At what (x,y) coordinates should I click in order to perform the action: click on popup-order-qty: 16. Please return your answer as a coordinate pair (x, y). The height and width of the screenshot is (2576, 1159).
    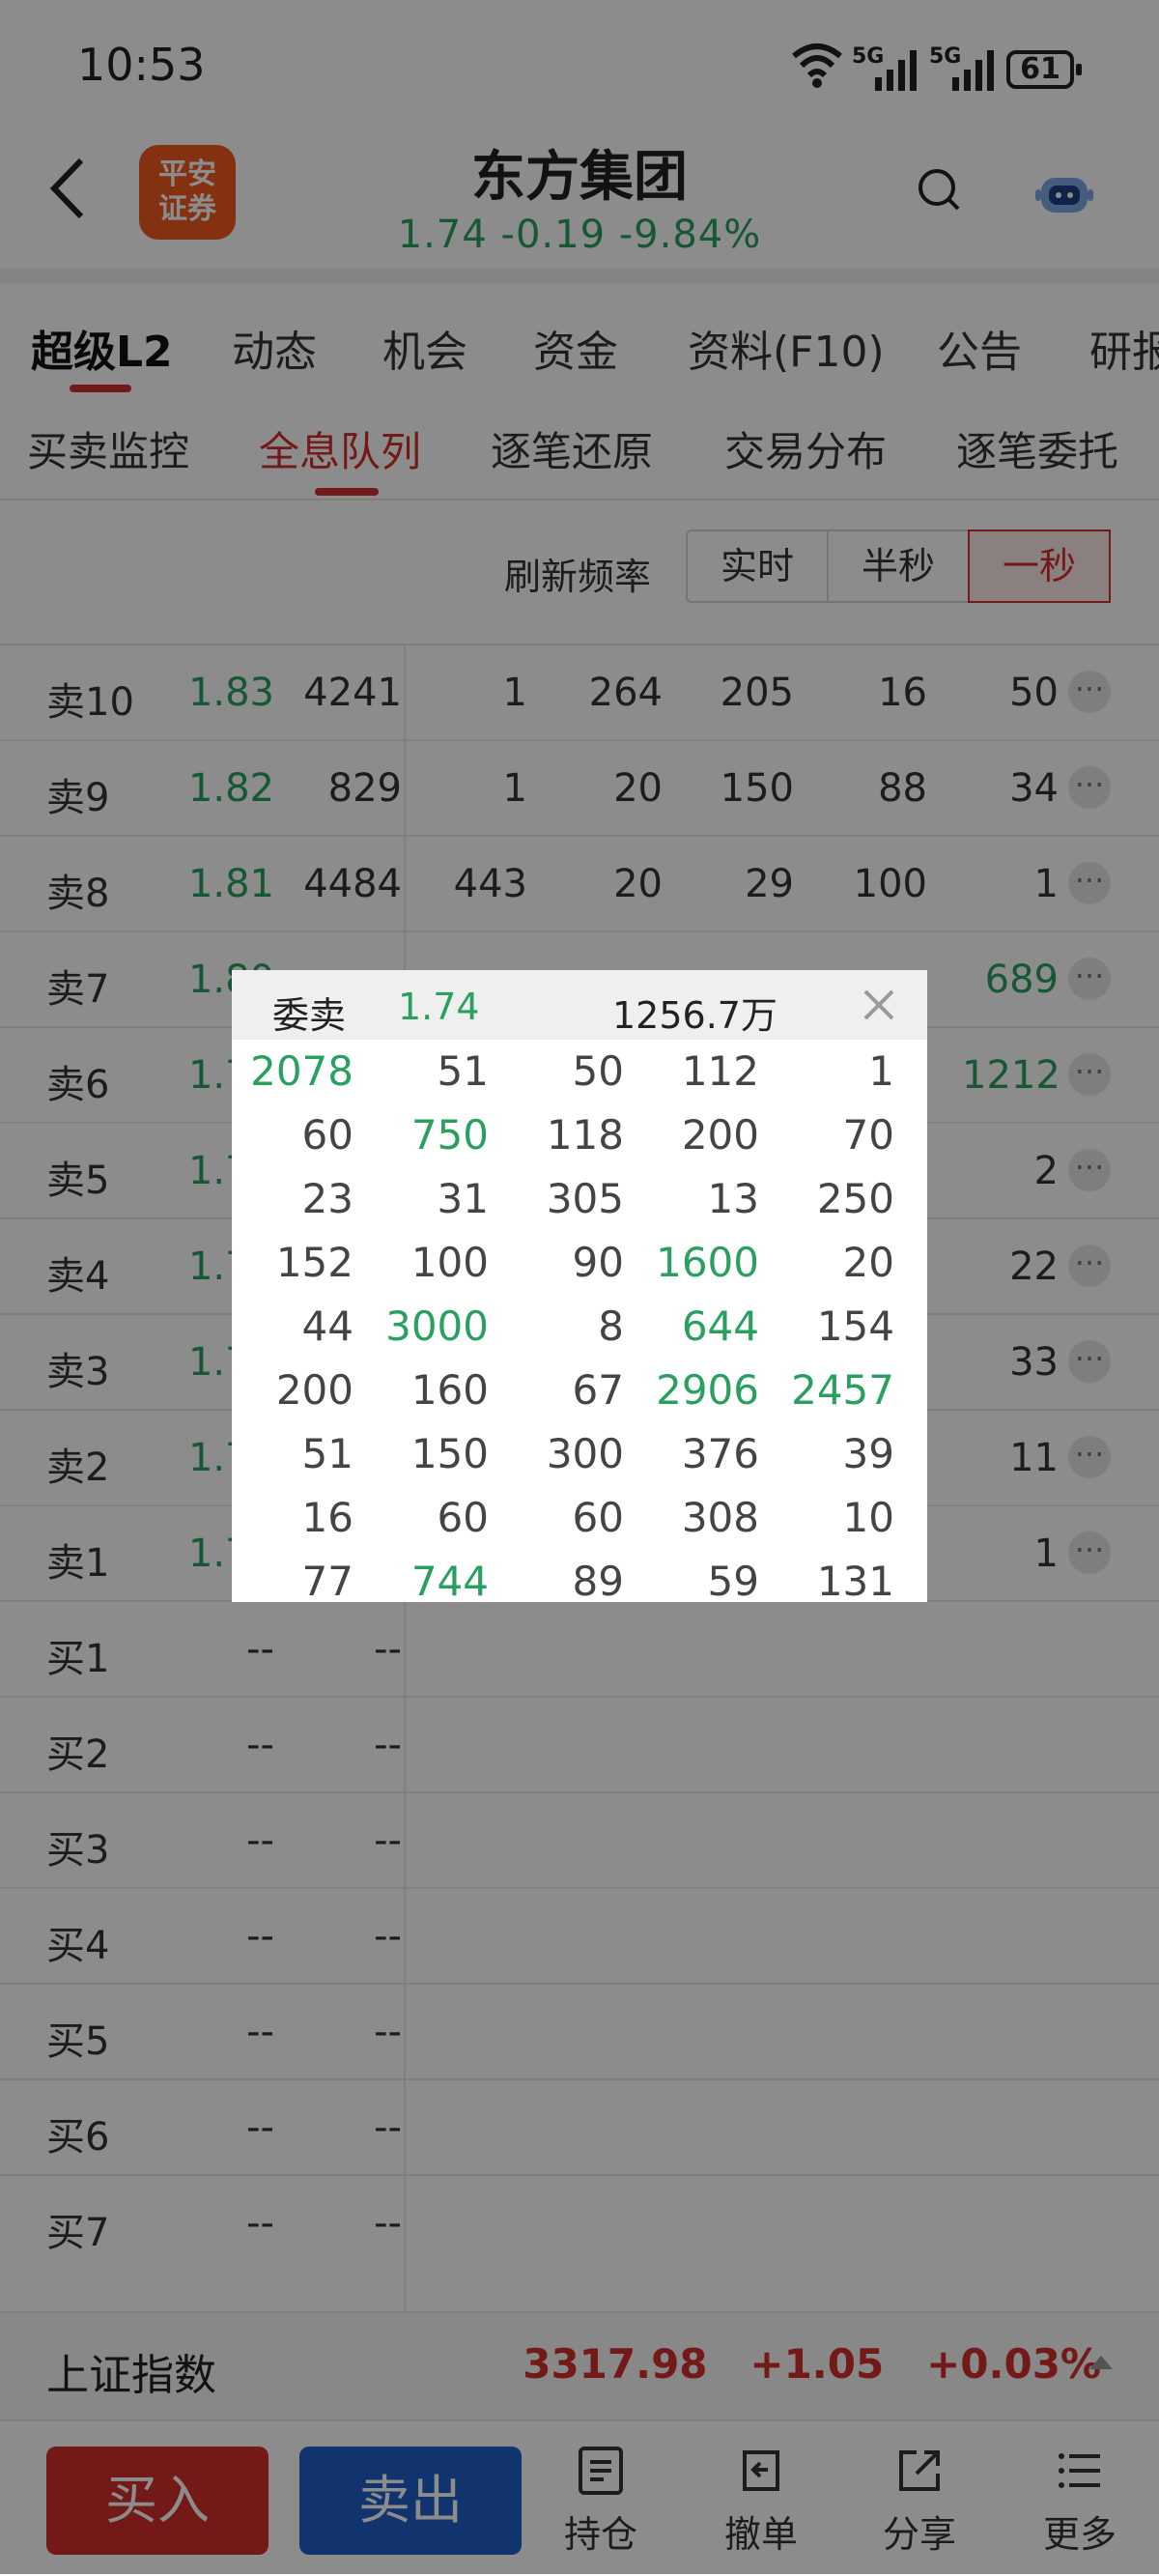
    Looking at the image, I should click on (327, 1518).